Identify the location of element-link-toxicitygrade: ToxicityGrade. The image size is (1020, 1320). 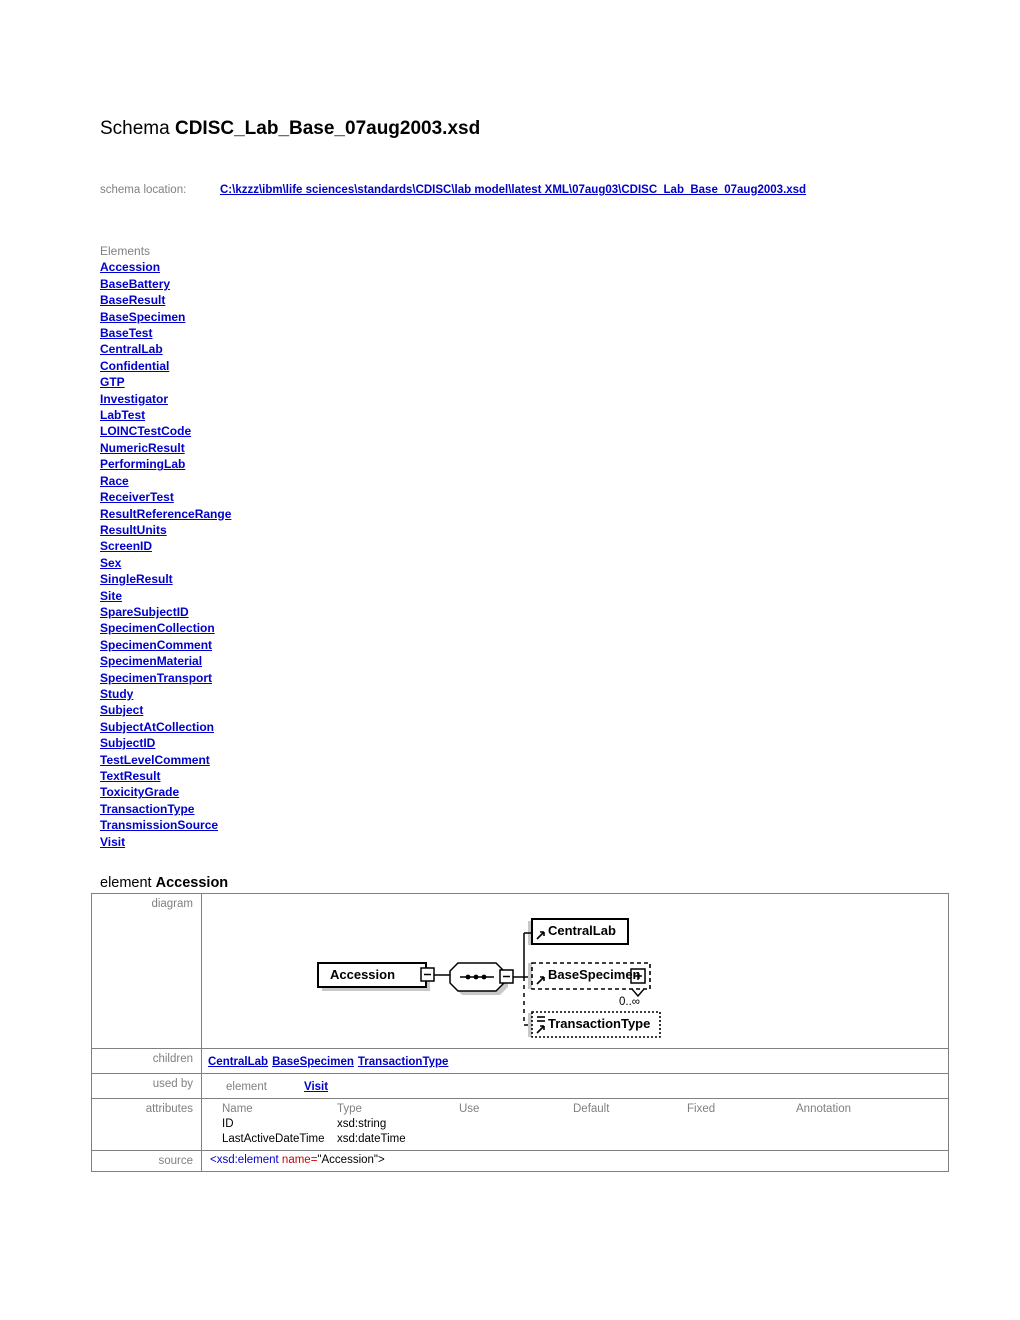
(139, 792).